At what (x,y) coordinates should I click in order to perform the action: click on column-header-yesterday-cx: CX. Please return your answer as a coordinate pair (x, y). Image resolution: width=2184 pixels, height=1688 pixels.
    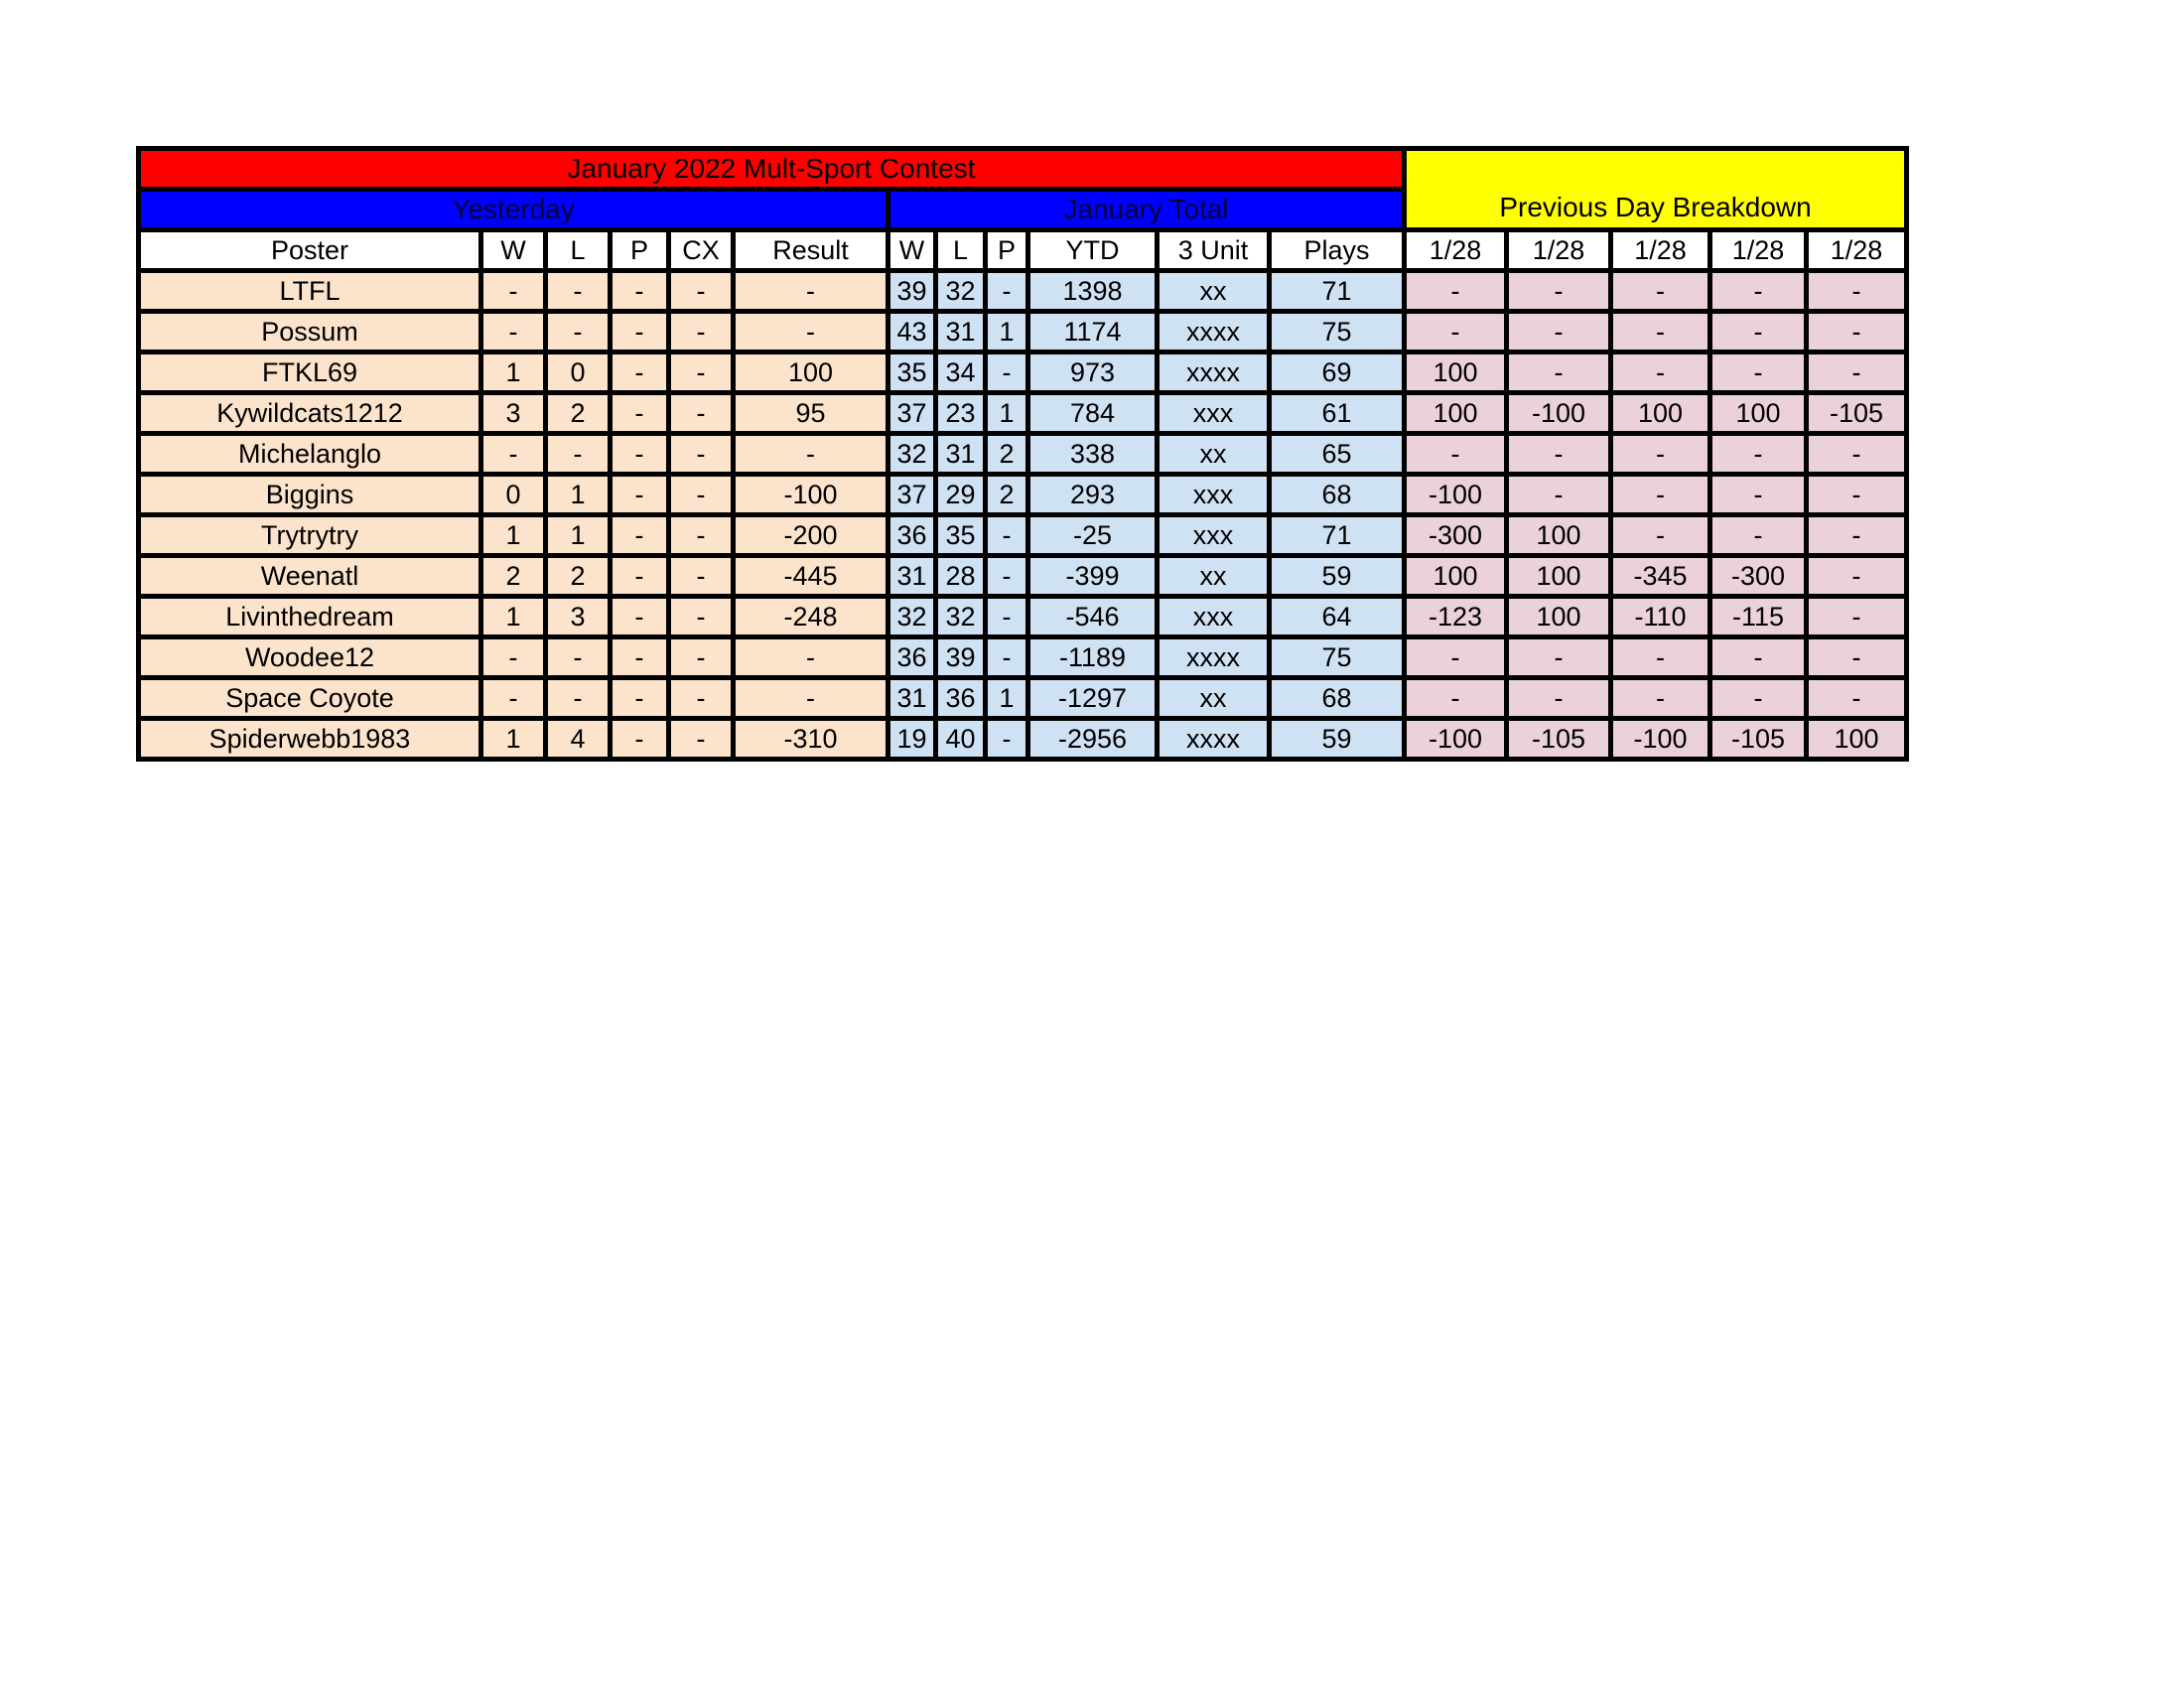
    Looking at the image, I should click on (701, 250).